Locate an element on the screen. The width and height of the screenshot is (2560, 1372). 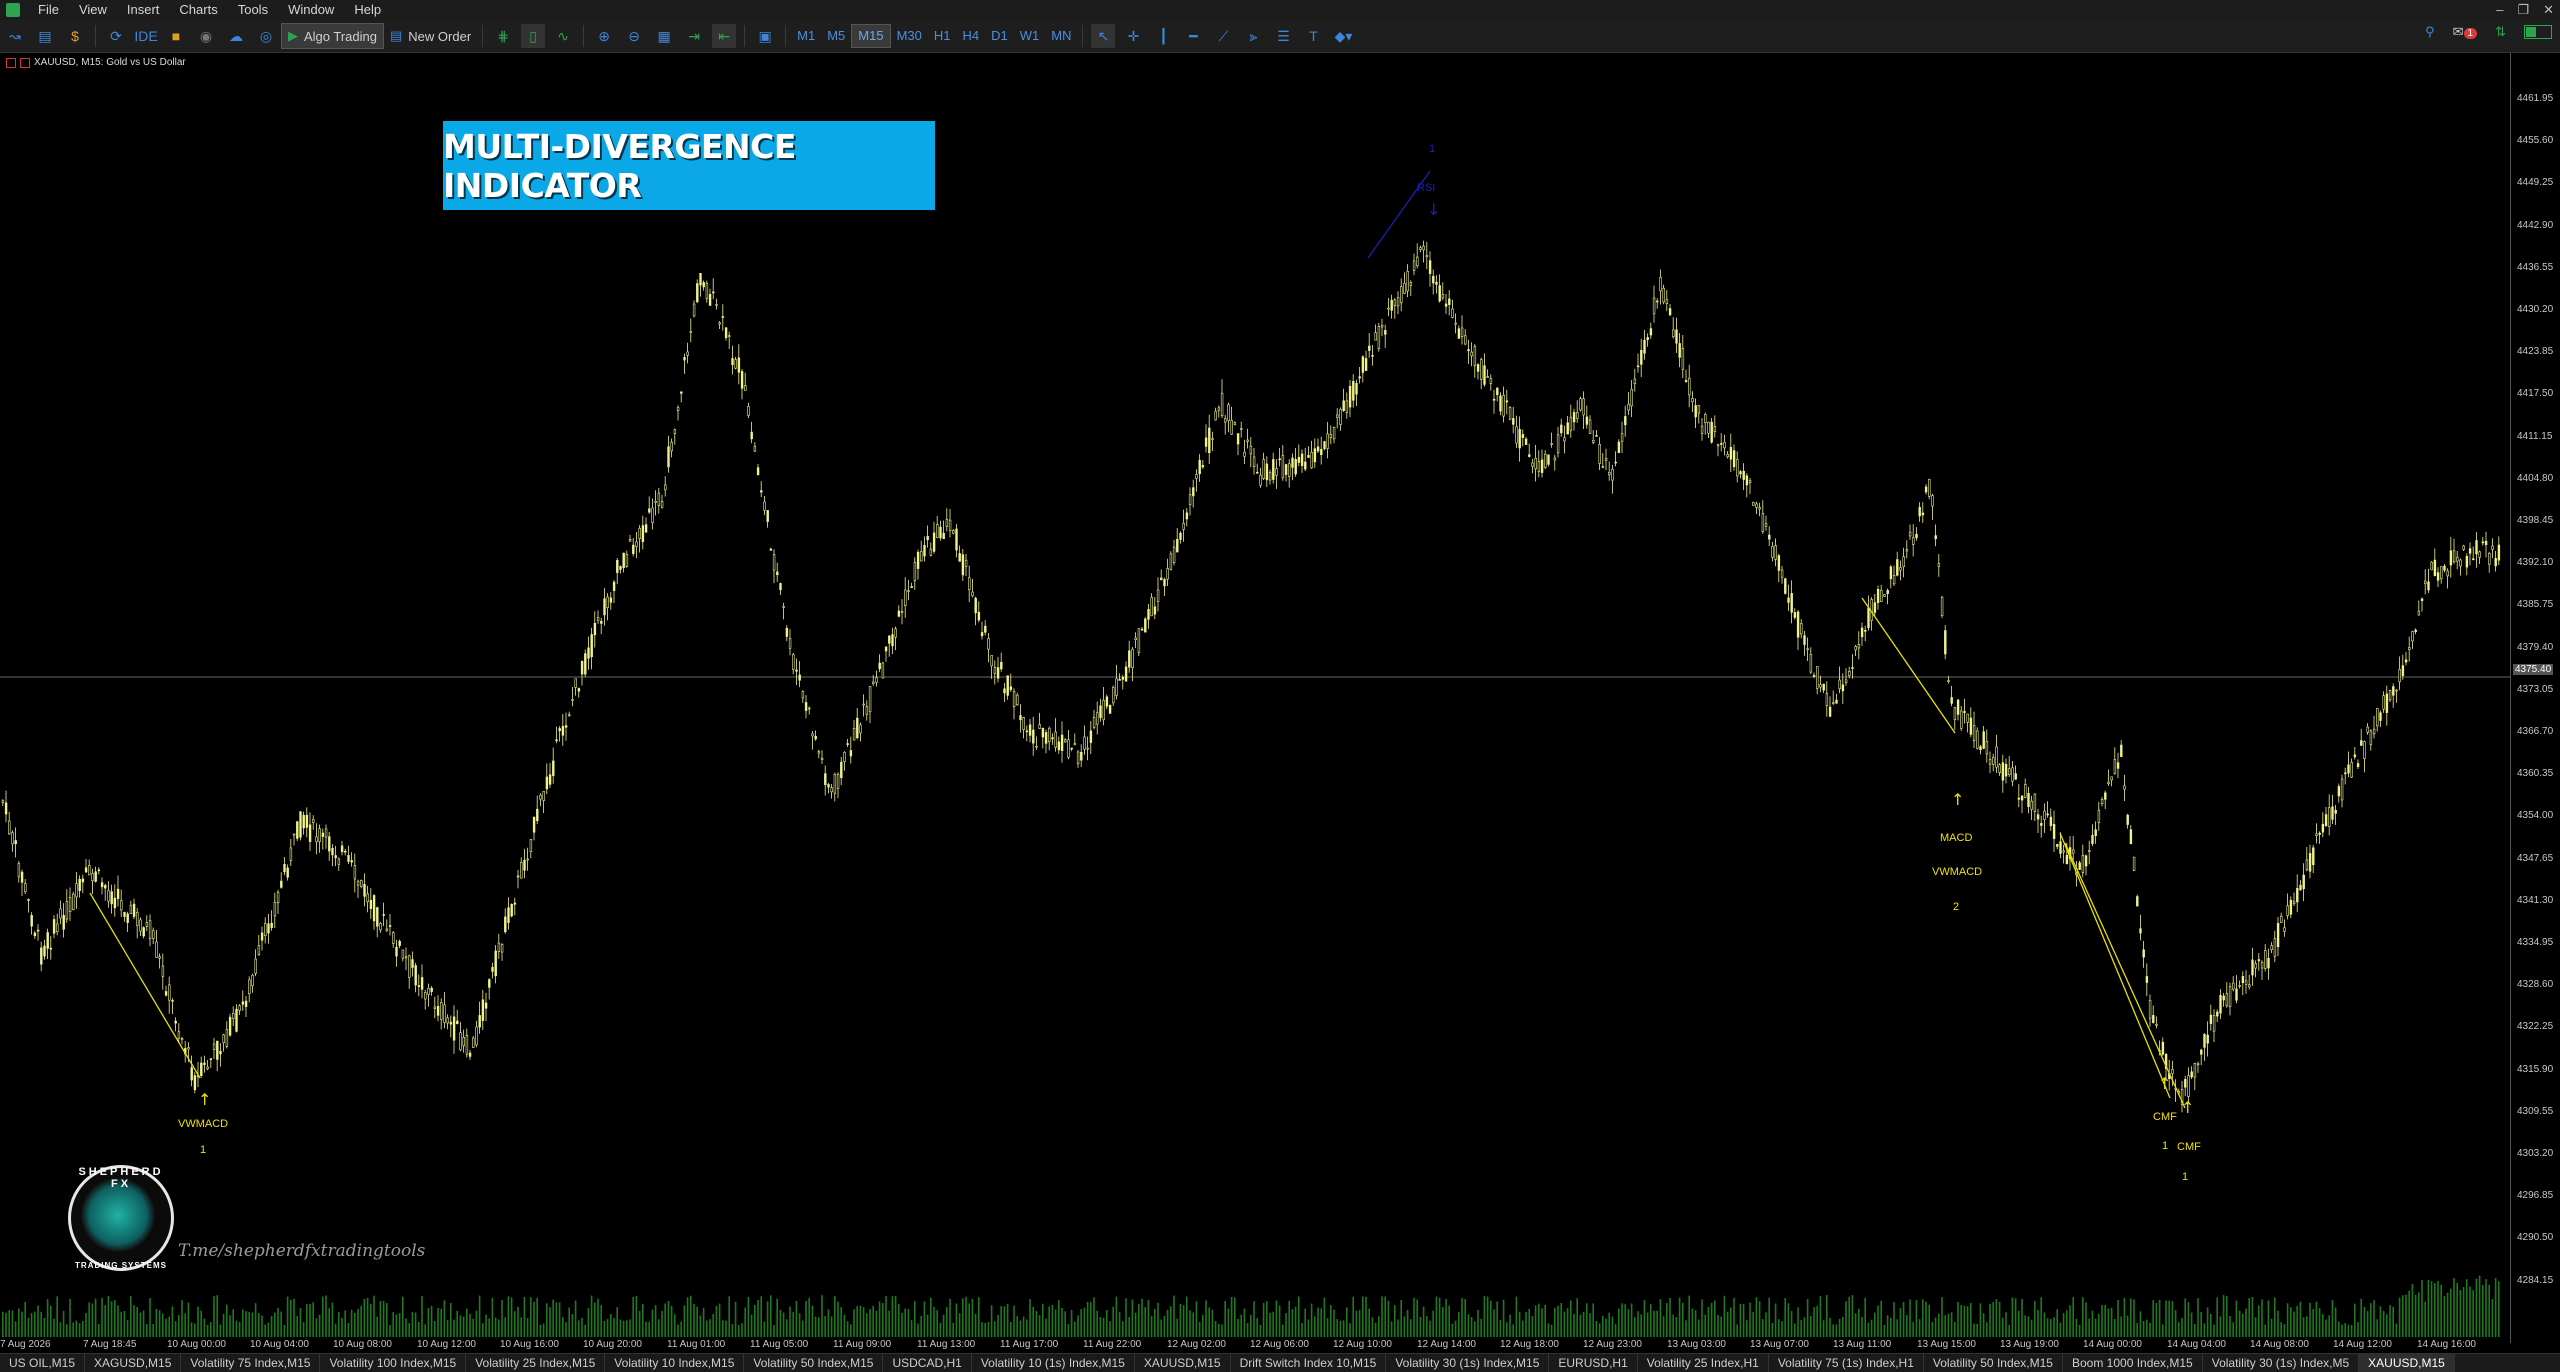
chart-tab: US OIL,M15 is located at coordinates (43, 1363).